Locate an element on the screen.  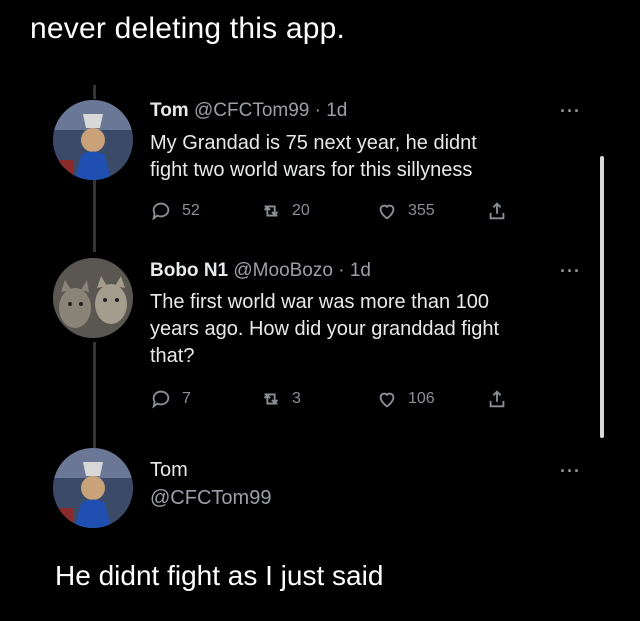
retweet-button: 20 is located at coordinates (285, 211).